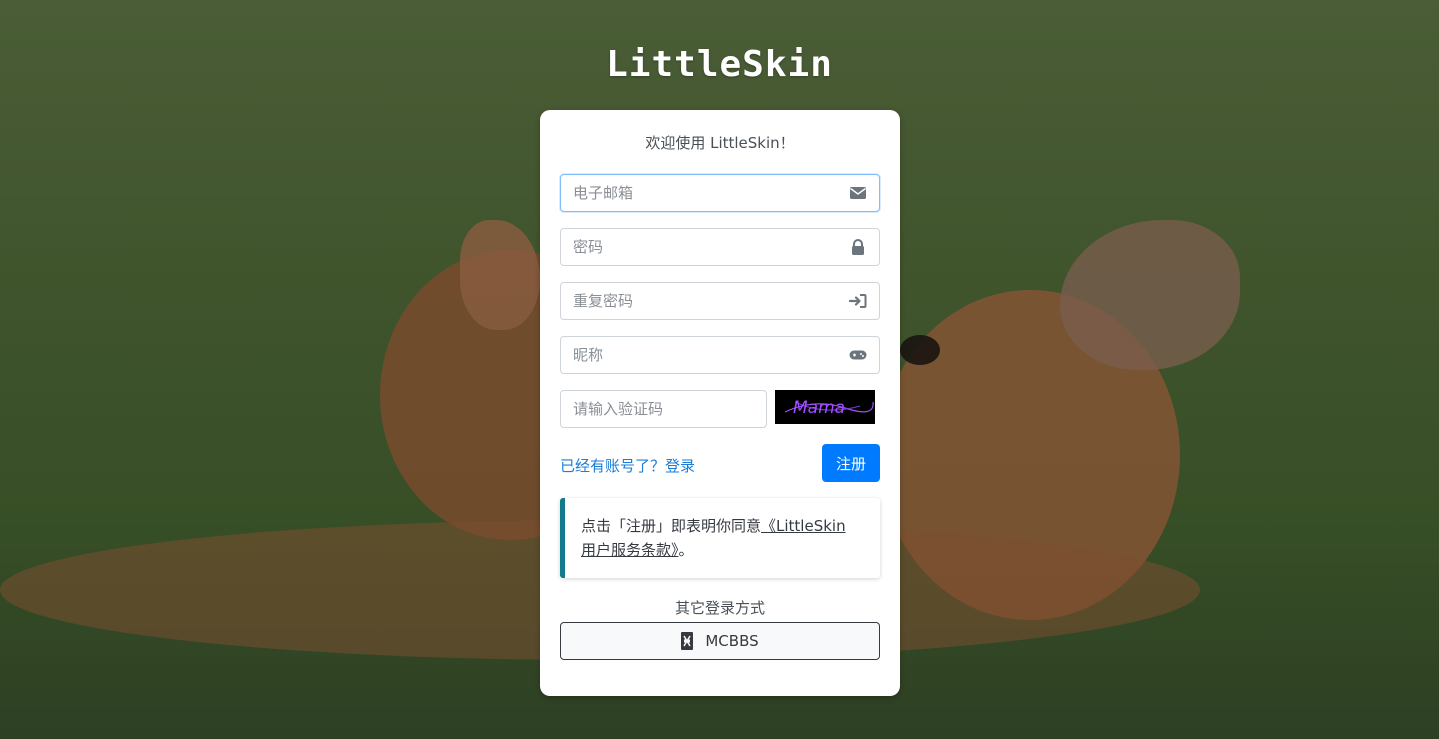 The image size is (1439, 739). What do you see at coordinates (858, 301) in the screenshot?
I see `sign-in-icon` at bounding box center [858, 301].